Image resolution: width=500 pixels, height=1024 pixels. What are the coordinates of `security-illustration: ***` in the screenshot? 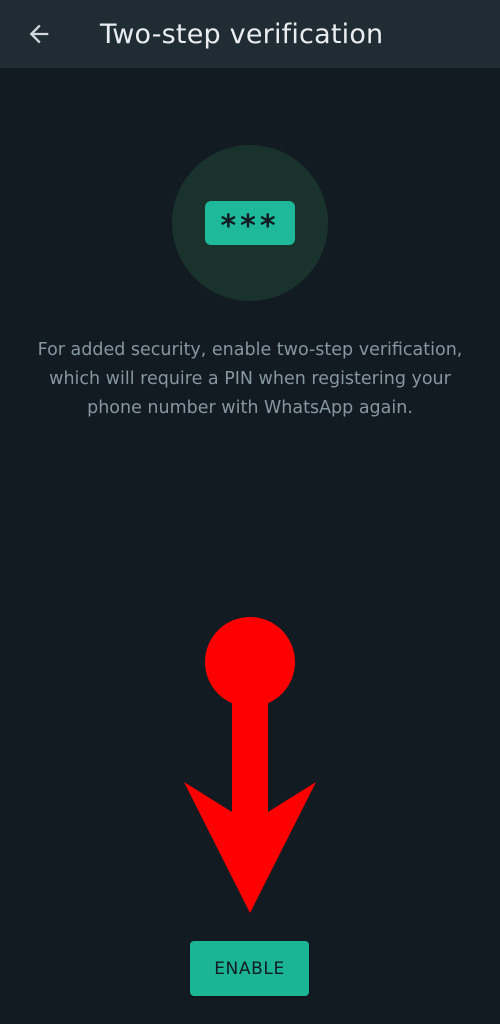 It's located at (250, 223).